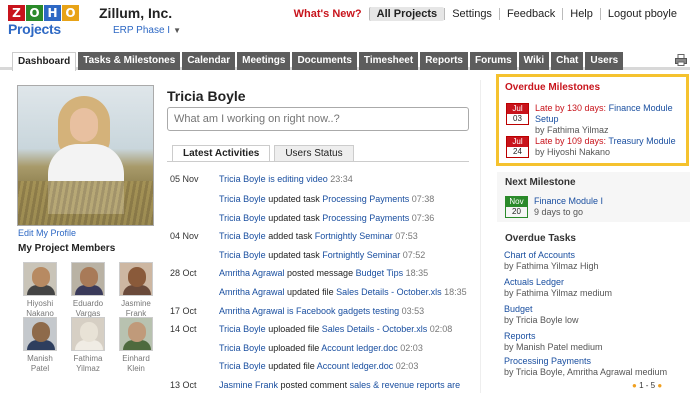 This screenshot has width=690, height=393. What do you see at coordinates (681, 60) in the screenshot?
I see `print-icon` at bounding box center [681, 60].